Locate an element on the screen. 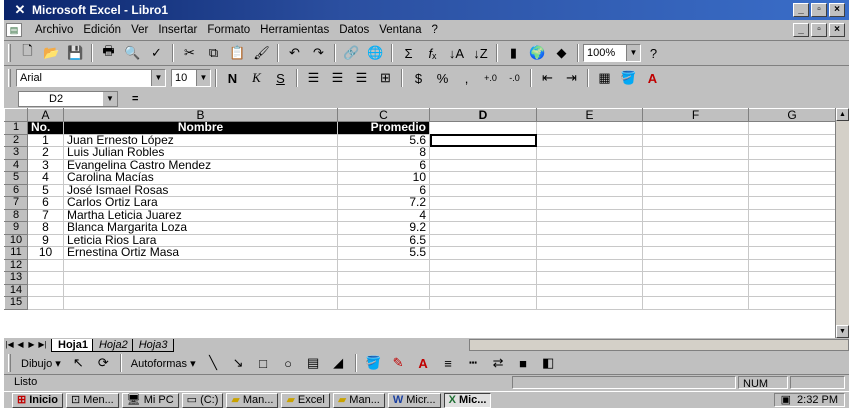 This screenshot has width=849, height=408. cell-promedio: 10 is located at coordinates (383, 178).